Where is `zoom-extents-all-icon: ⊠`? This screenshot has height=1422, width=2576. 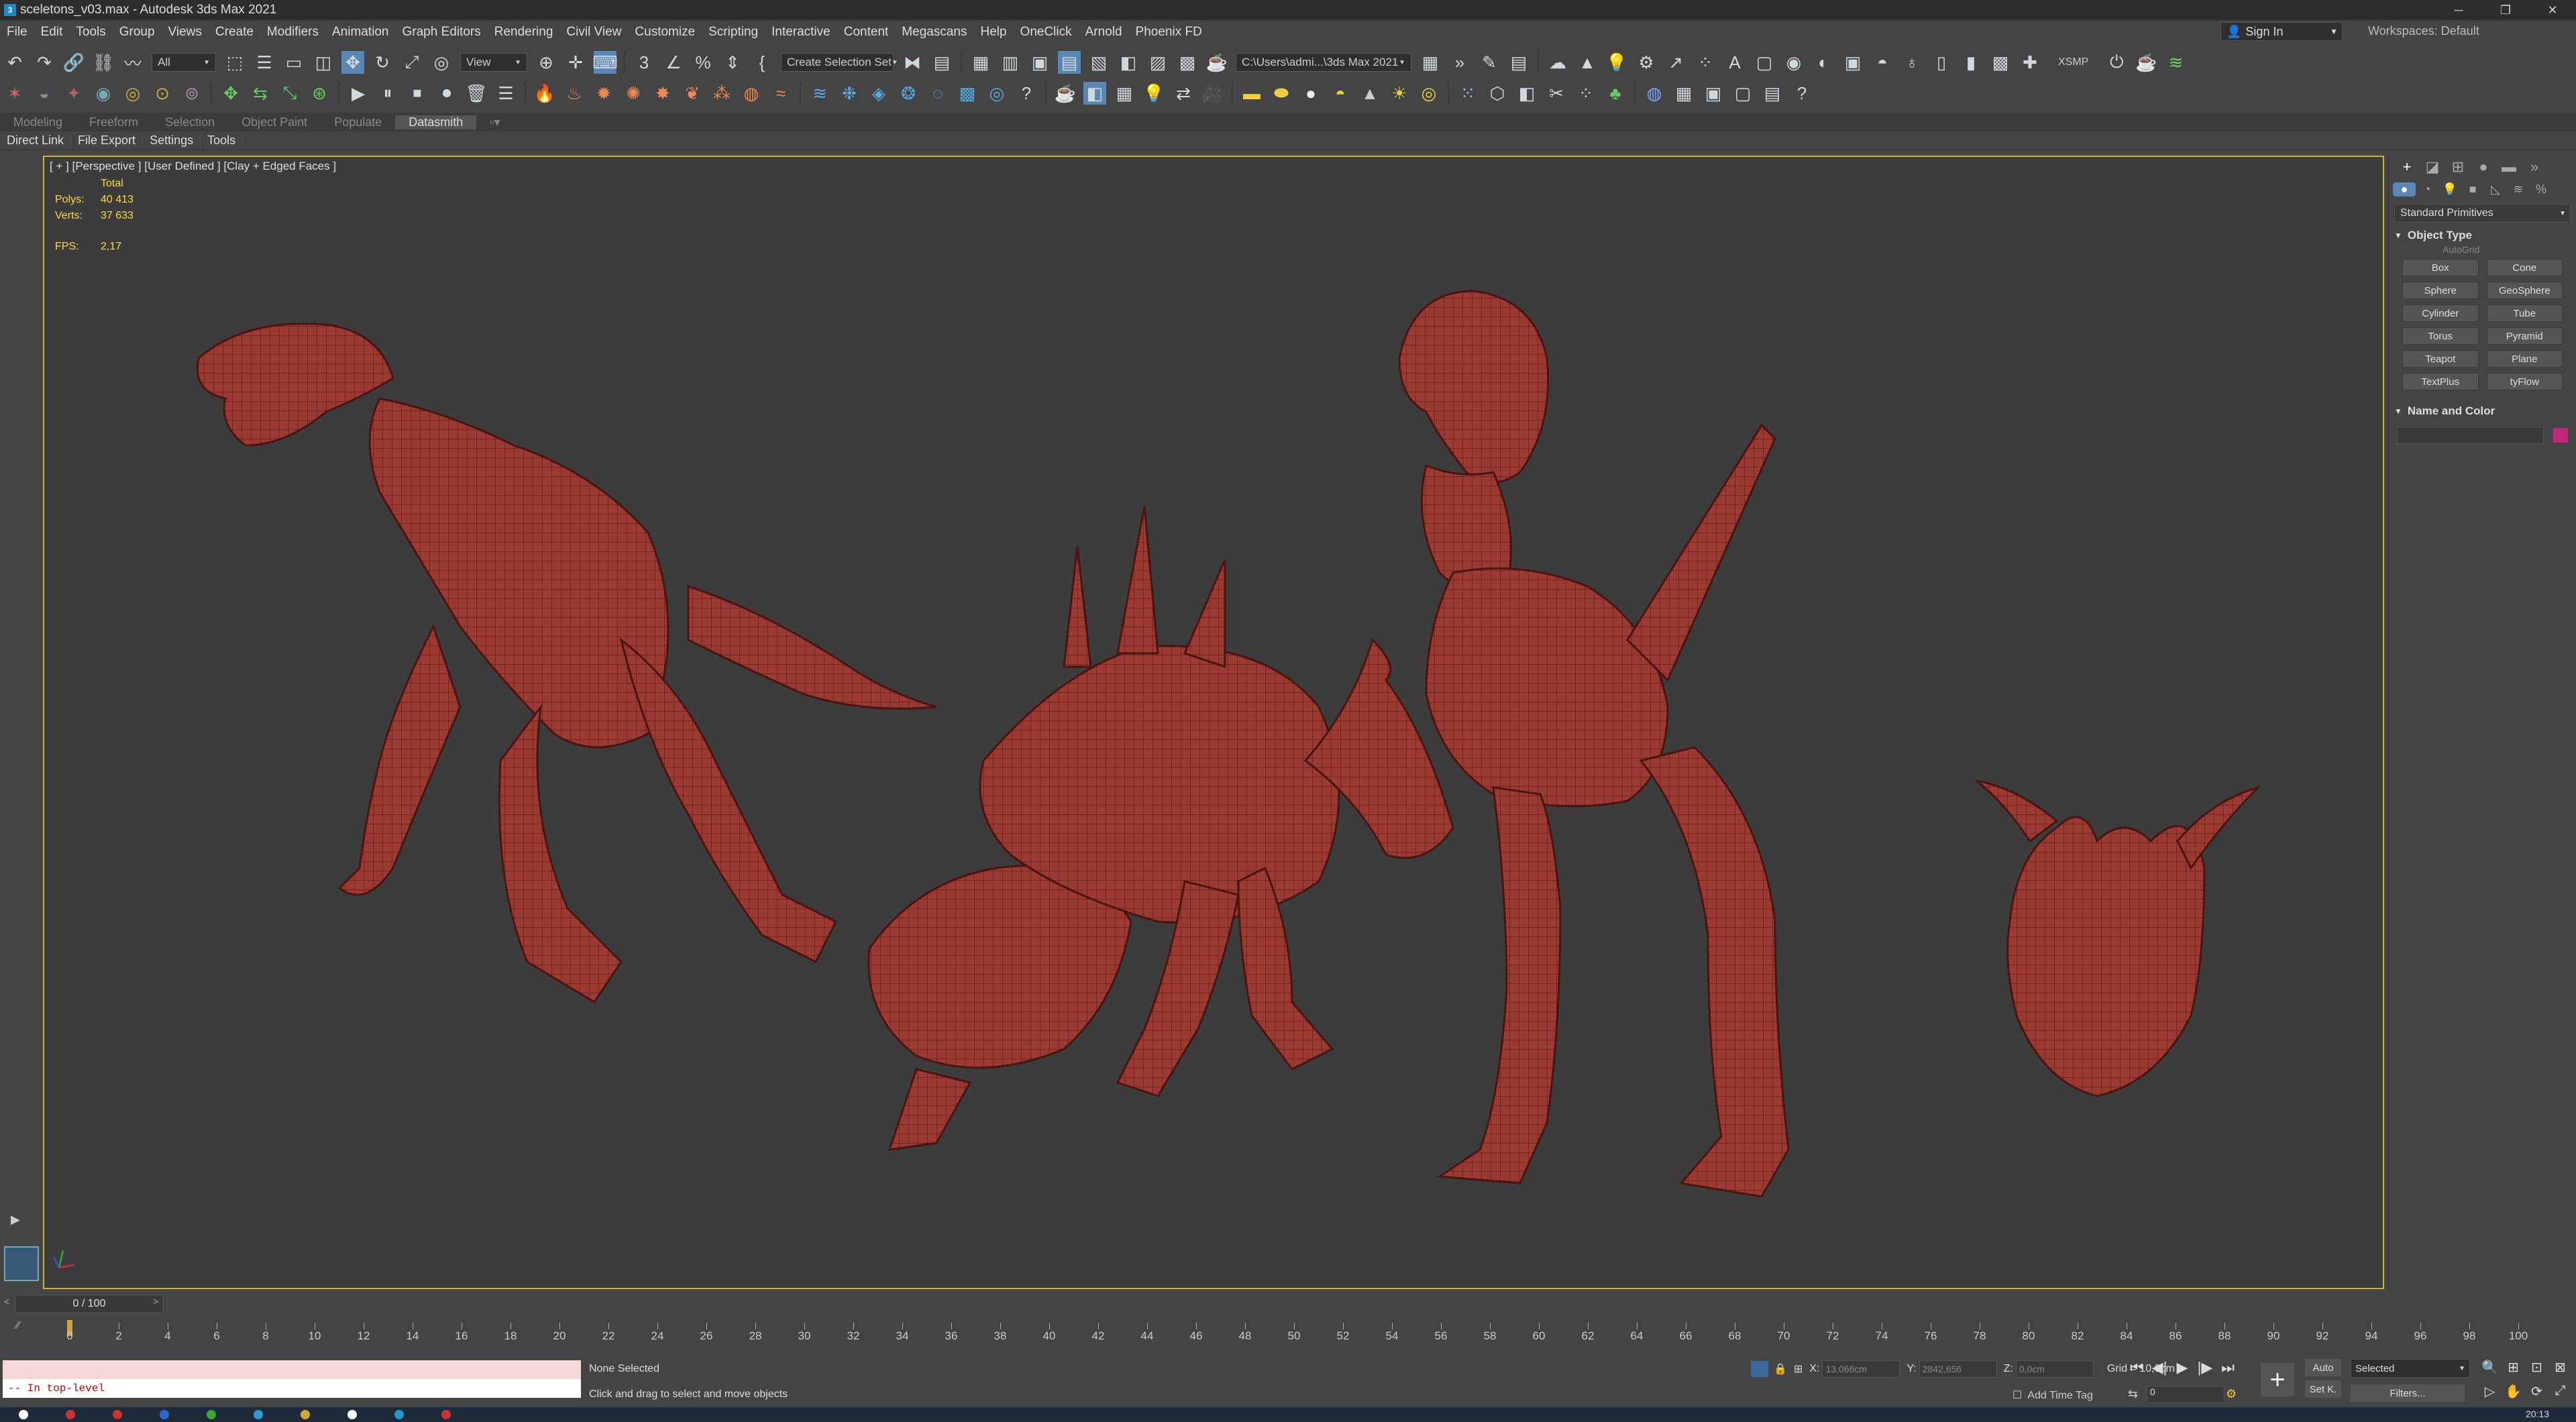 zoom-extents-all-icon: ⊠ is located at coordinates (2560, 1371).